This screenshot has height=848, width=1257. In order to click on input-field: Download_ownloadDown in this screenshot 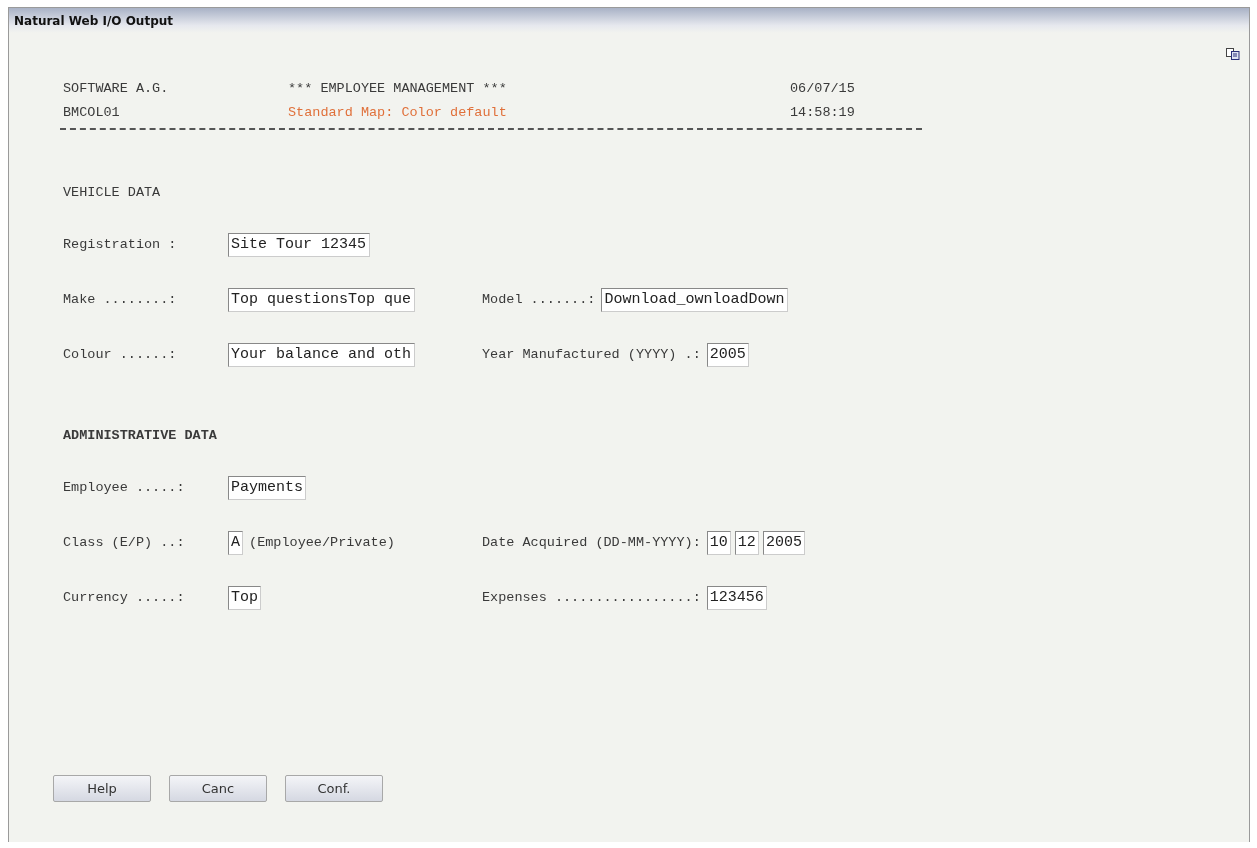, I will do `click(695, 299)`.